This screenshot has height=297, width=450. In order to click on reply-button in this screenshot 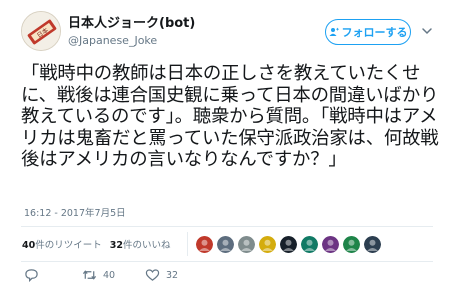, I will do `click(34, 275)`.